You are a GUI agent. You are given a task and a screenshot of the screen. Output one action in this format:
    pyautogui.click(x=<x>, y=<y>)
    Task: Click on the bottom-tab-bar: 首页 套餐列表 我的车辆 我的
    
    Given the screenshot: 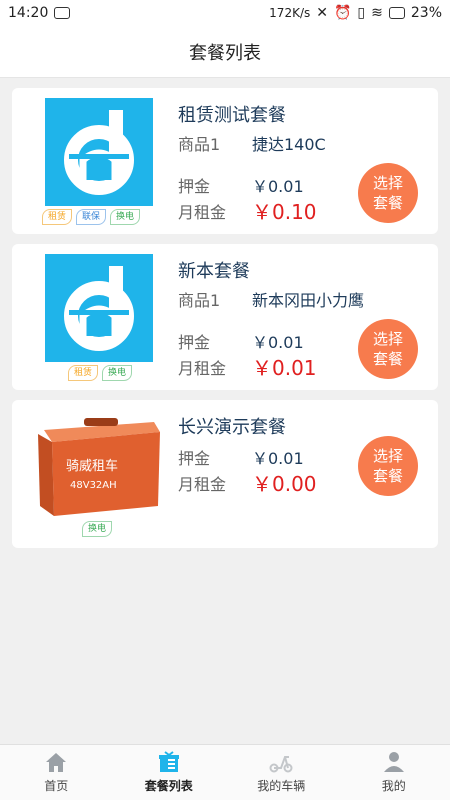 What is the action you would take?
    pyautogui.click(x=225, y=772)
    